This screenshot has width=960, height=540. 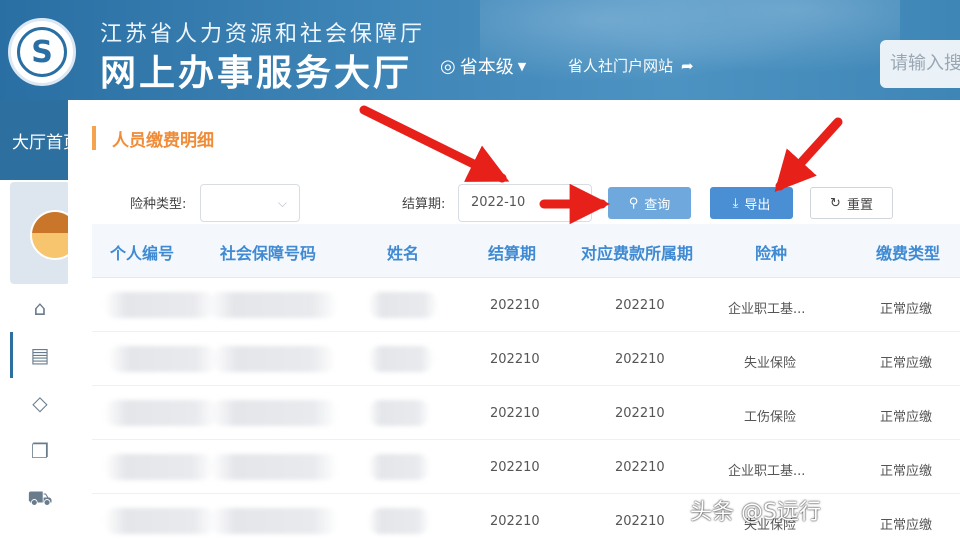 What do you see at coordinates (522, 66) in the screenshot?
I see `caret-down-icon: ▼` at bounding box center [522, 66].